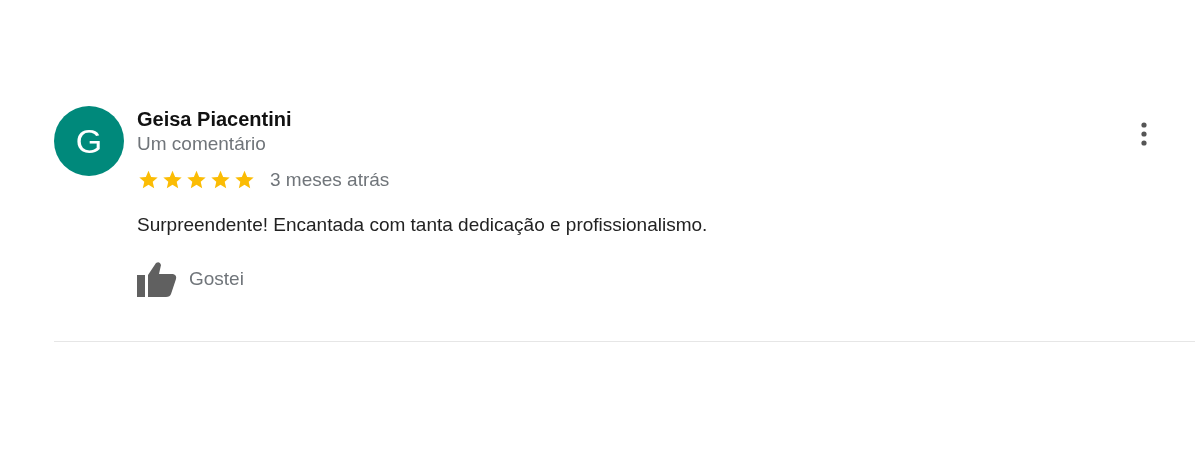 The width and height of the screenshot is (1200, 450). I want to click on review-date: 3 meses atrás, so click(330, 180).